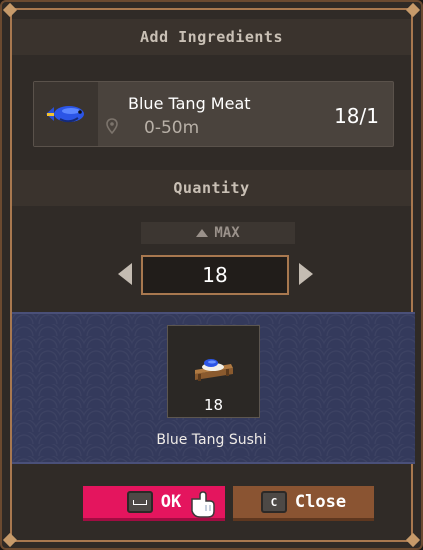 The height and width of the screenshot is (550, 423). What do you see at coordinates (213, 114) in the screenshot?
I see `ingredient-row: Blue Tang Meat 0-50m 18/1` at bounding box center [213, 114].